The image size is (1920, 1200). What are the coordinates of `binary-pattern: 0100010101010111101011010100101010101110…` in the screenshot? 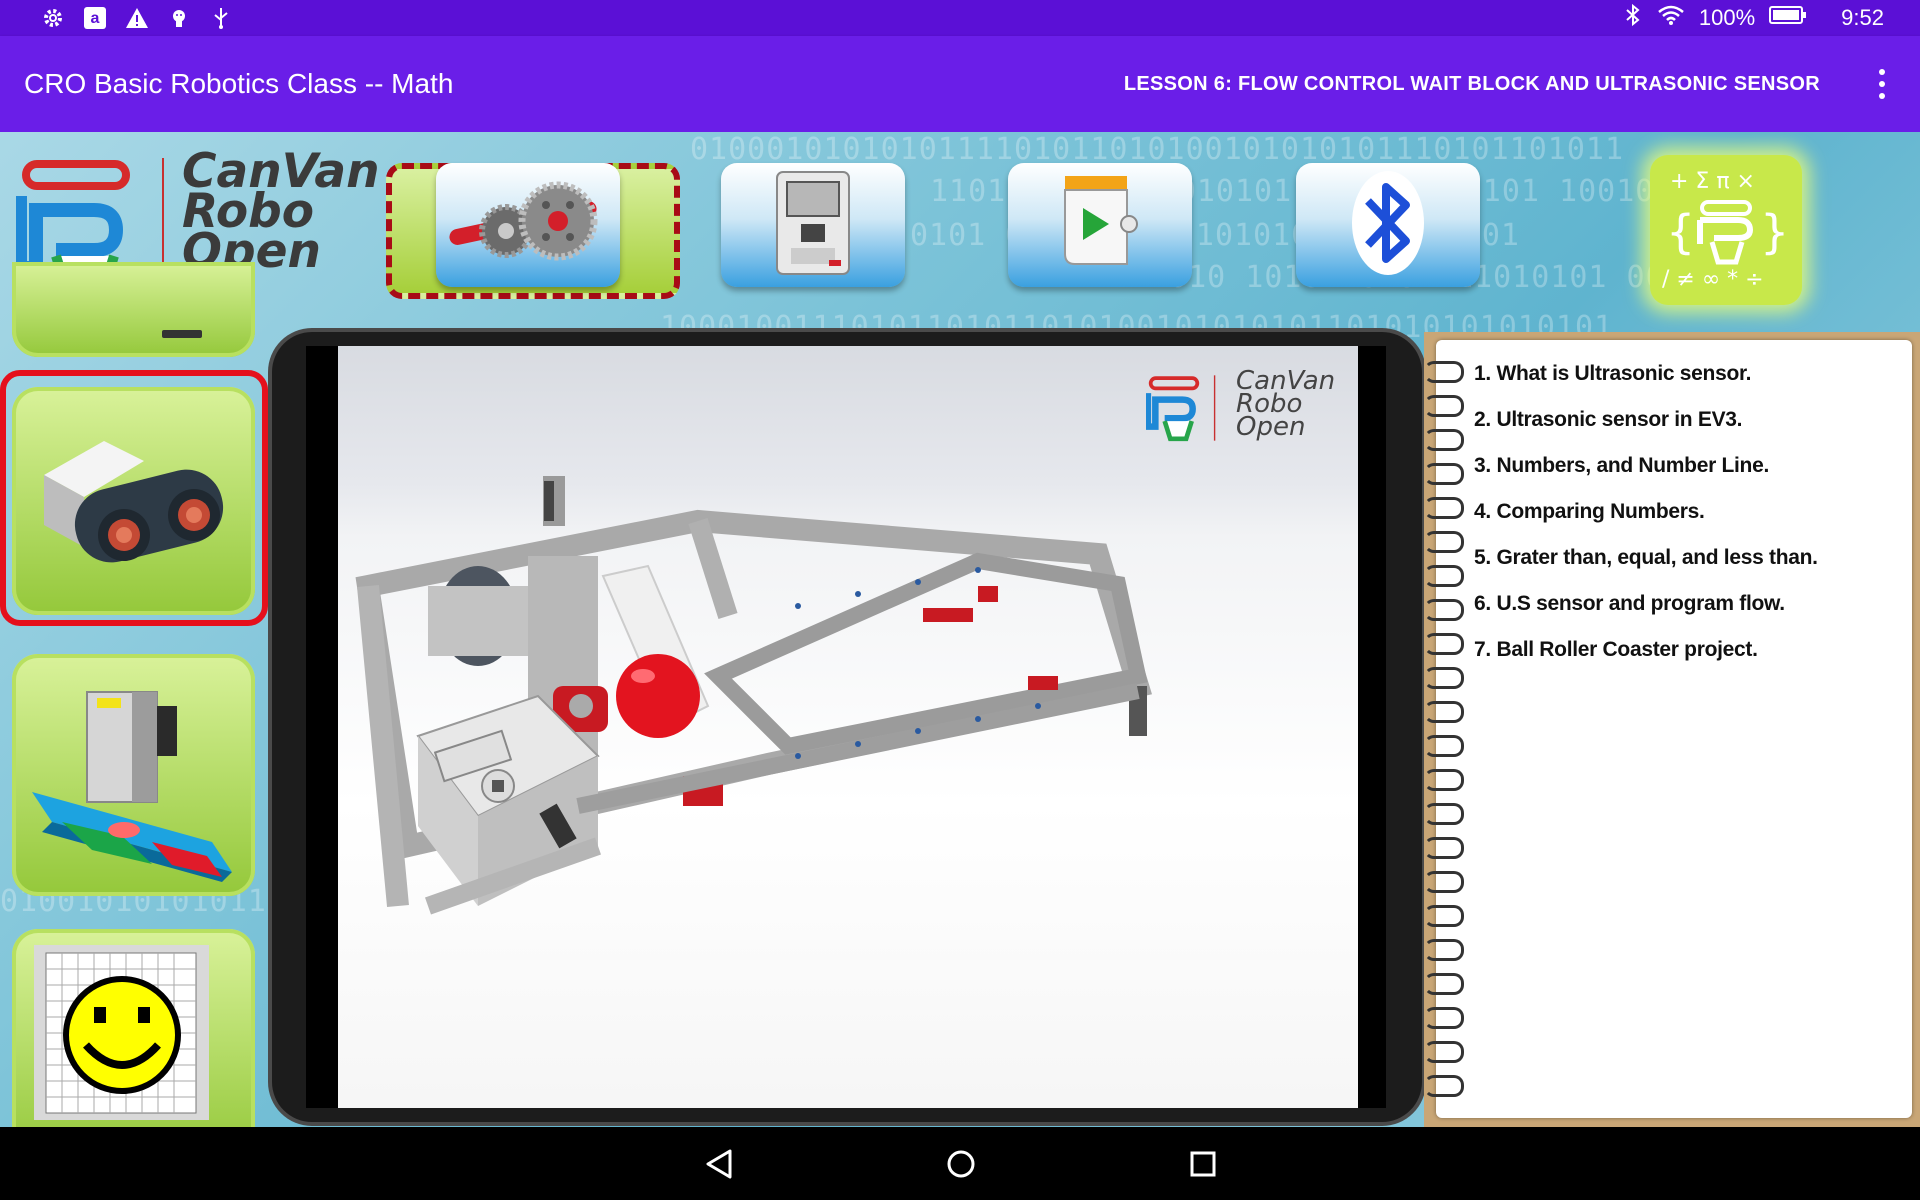 It's located at (1157, 149).